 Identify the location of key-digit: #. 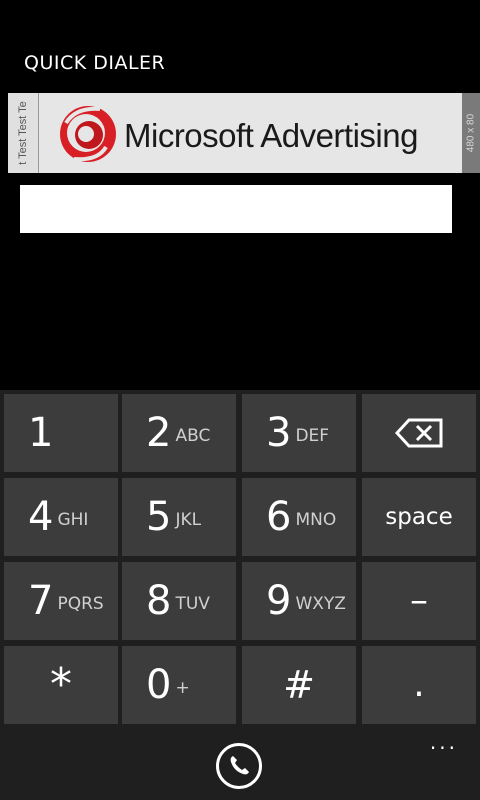
(299, 685).